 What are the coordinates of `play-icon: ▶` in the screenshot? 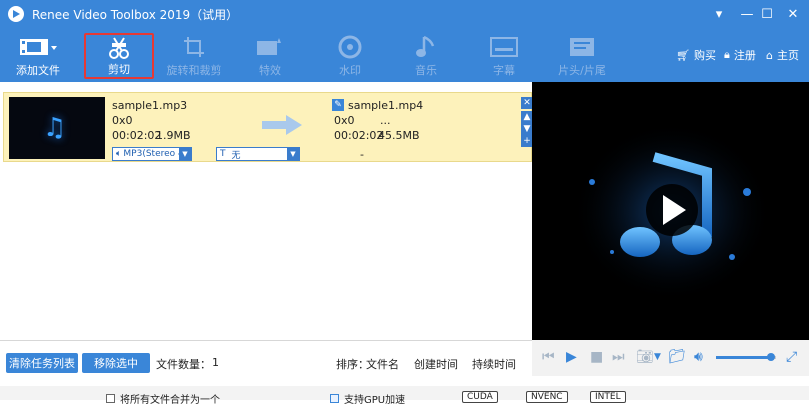 It's located at (571, 357).